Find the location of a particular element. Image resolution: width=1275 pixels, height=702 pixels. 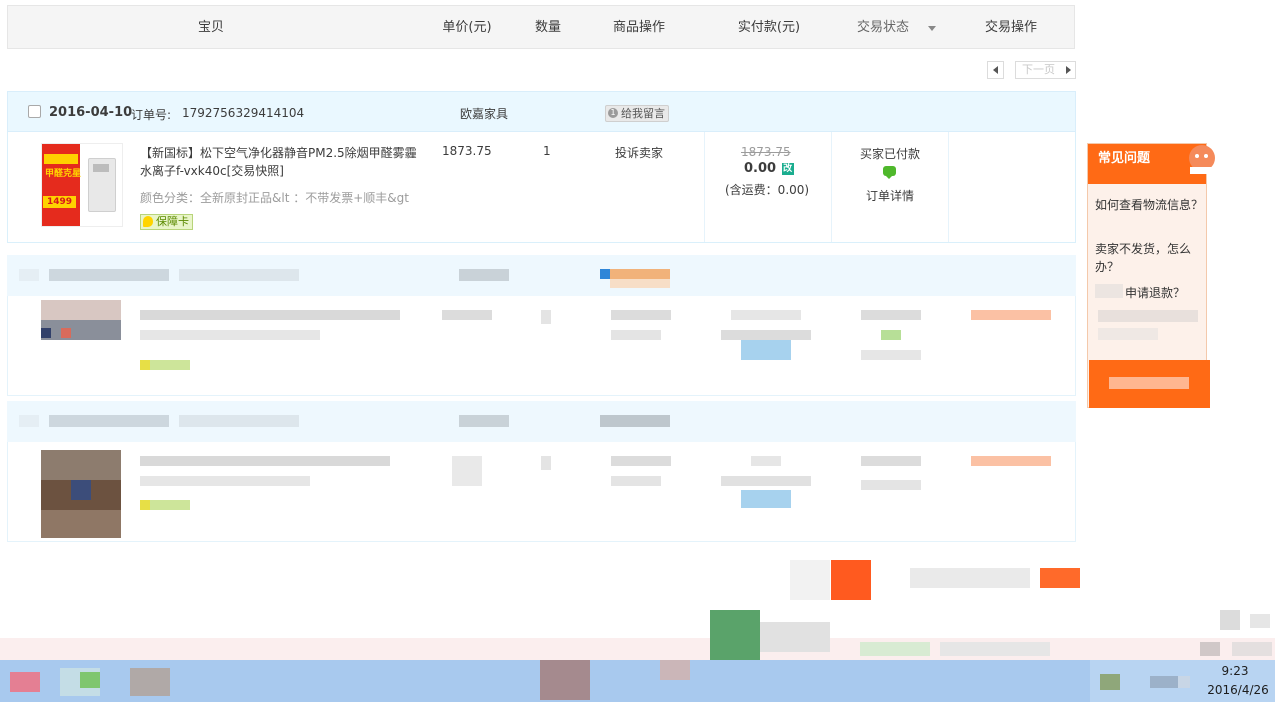

faq-more-button is located at coordinates (1149, 384).